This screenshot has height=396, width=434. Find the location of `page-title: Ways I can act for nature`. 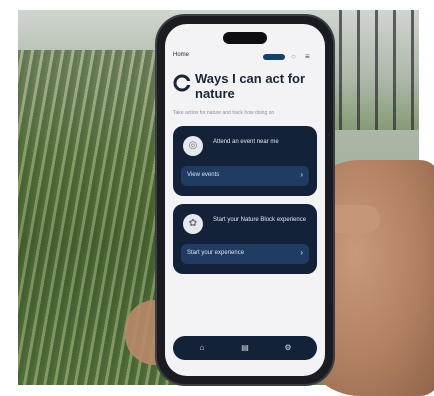

page-title: Ways I can act for nature is located at coordinates (250, 86).